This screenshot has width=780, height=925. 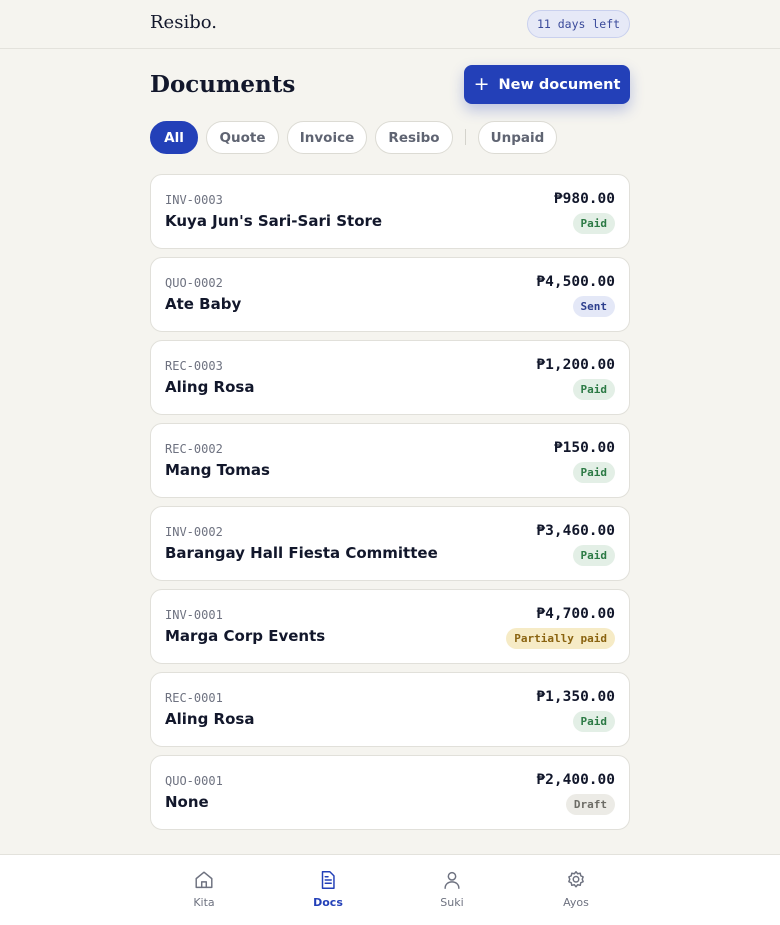 What do you see at coordinates (183, 22) in the screenshot?
I see `brand-logo: Resibo.` at bounding box center [183, 22].